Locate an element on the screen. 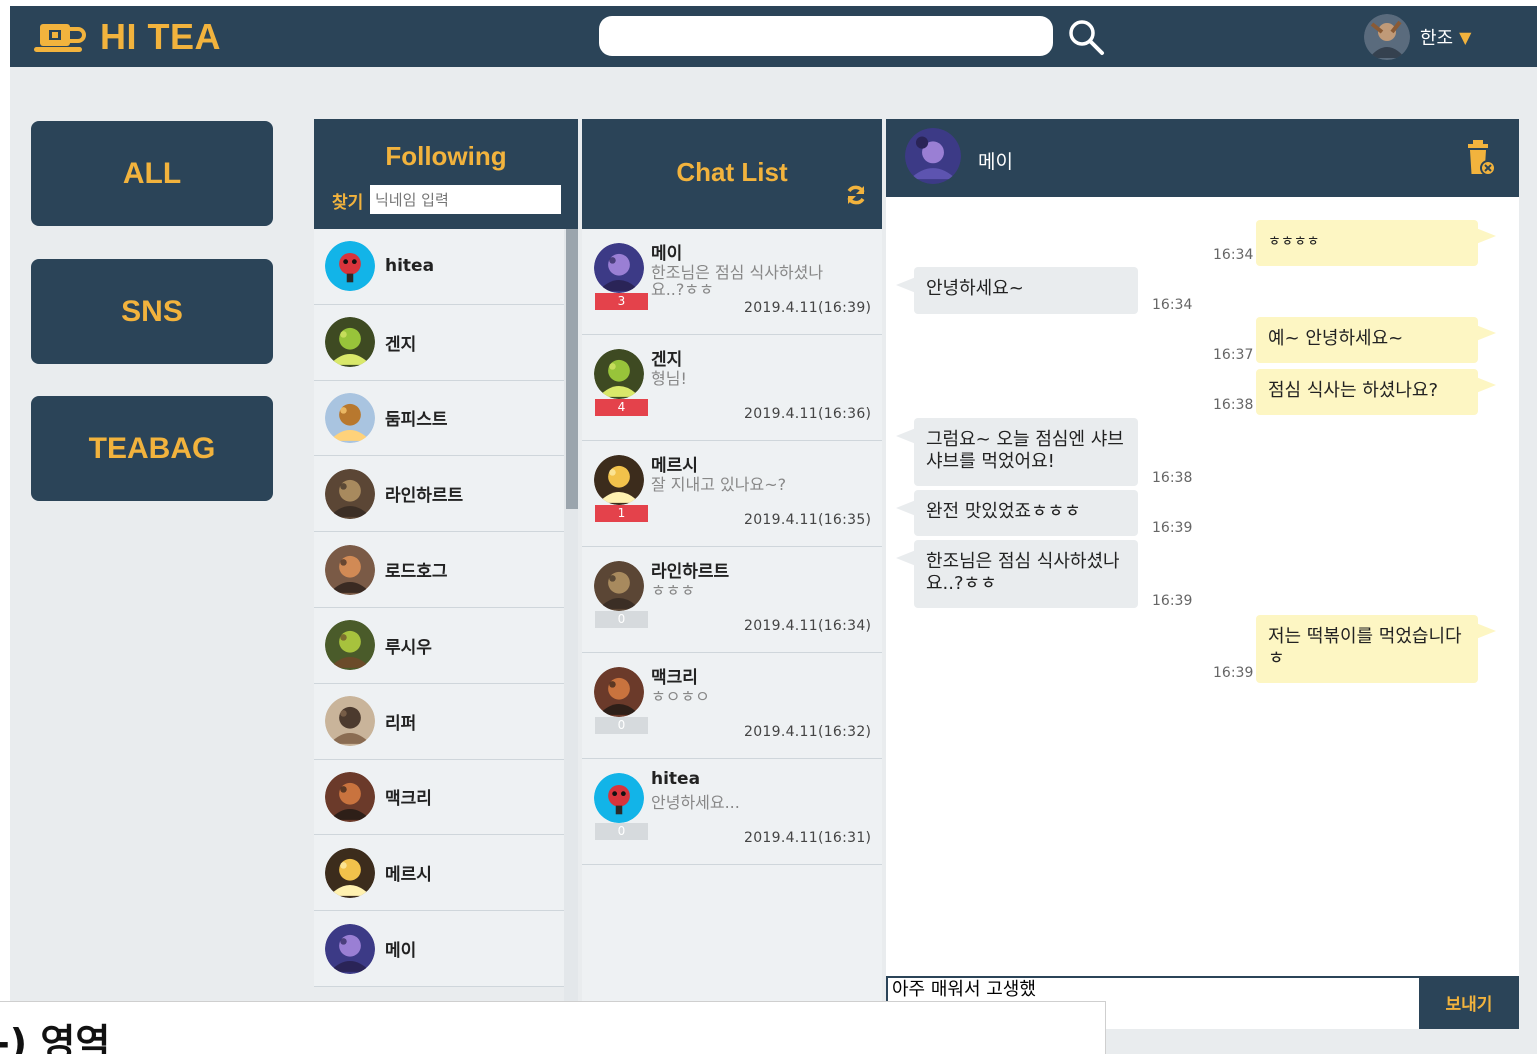  scrollbar-thumb is located at coordinates (572, 369).